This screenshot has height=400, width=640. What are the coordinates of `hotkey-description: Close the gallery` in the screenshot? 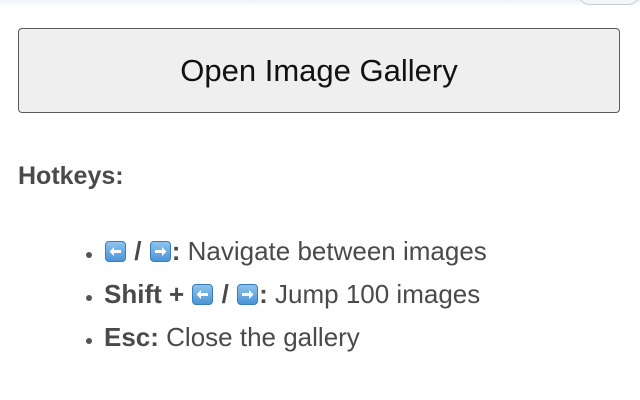 It's located at (263, 337).